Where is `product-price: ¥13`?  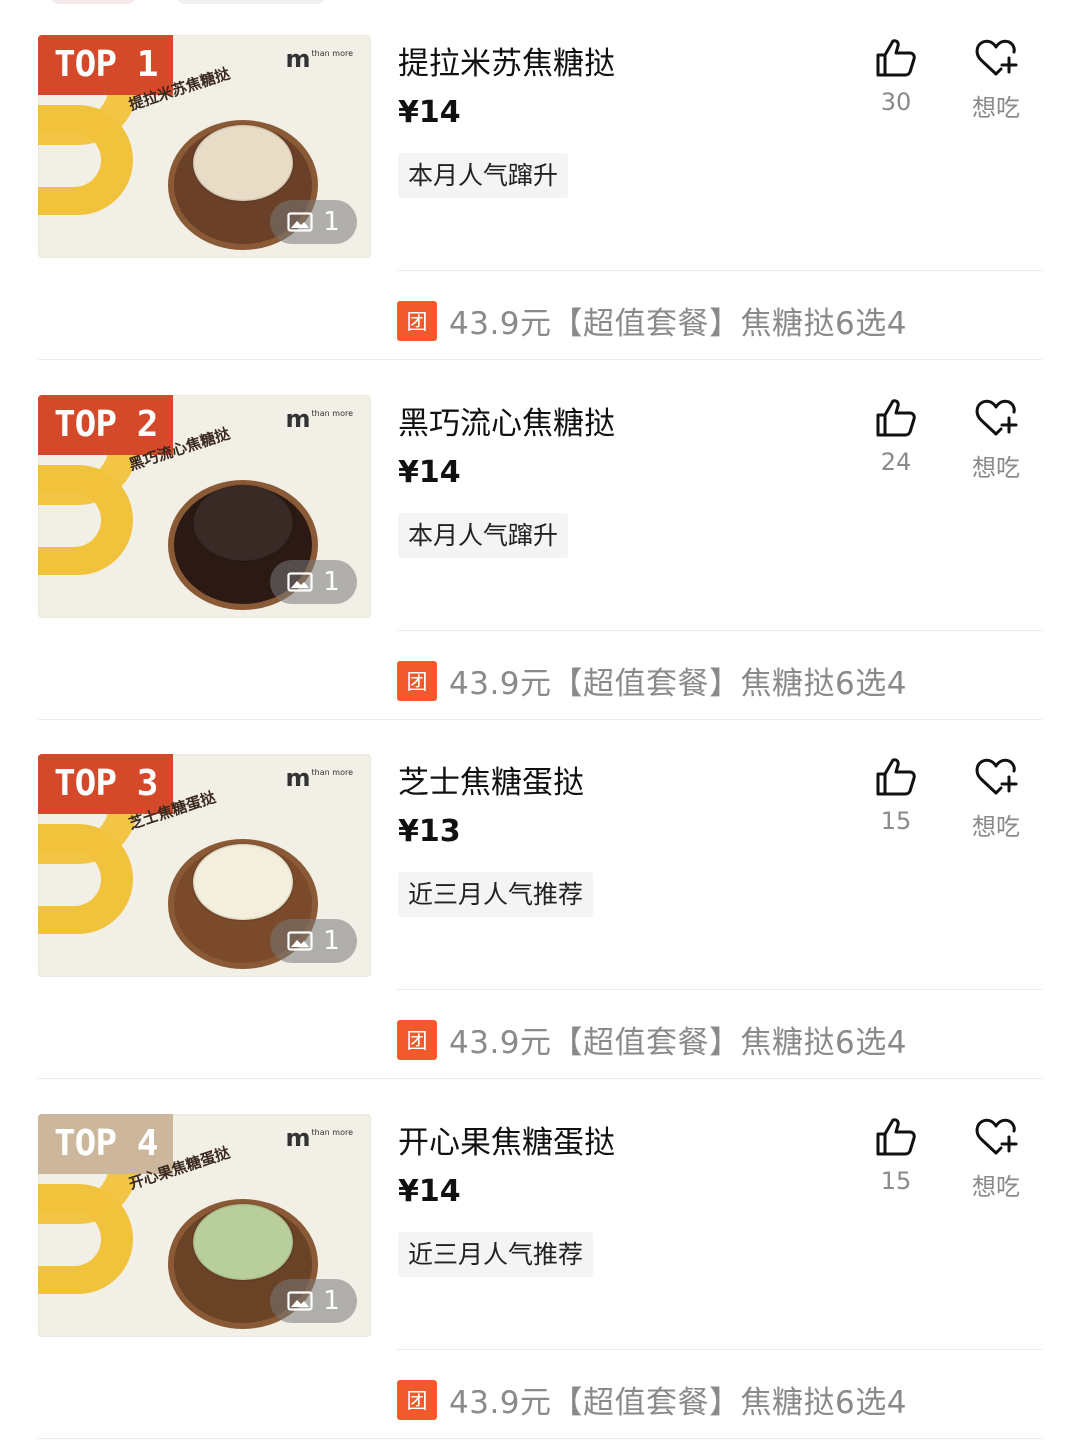
product-price: ¥13 is located at coordinates (429, 831).